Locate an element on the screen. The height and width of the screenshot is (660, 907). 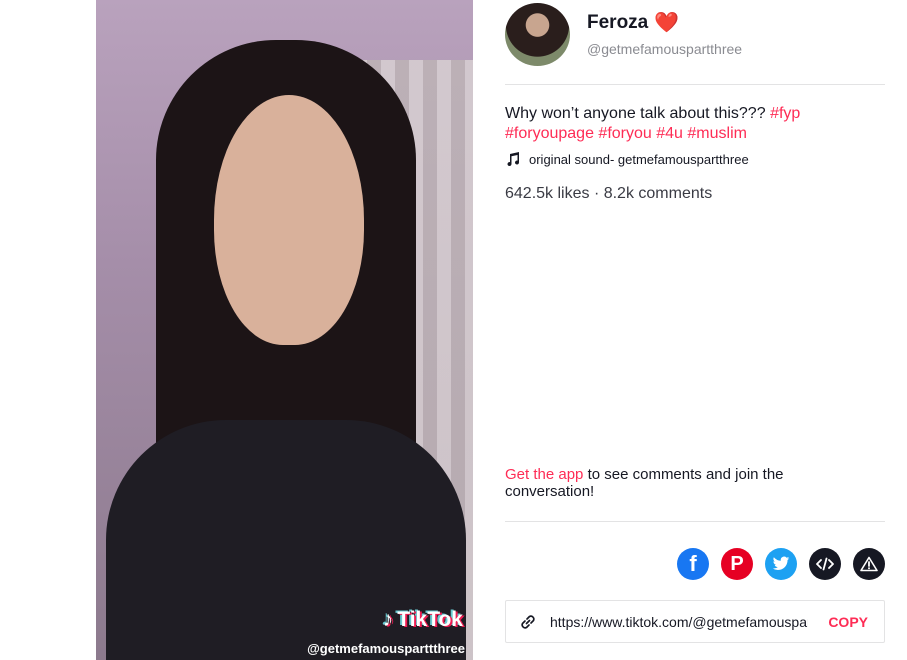
link-icon is located at coordinates (528, 621).